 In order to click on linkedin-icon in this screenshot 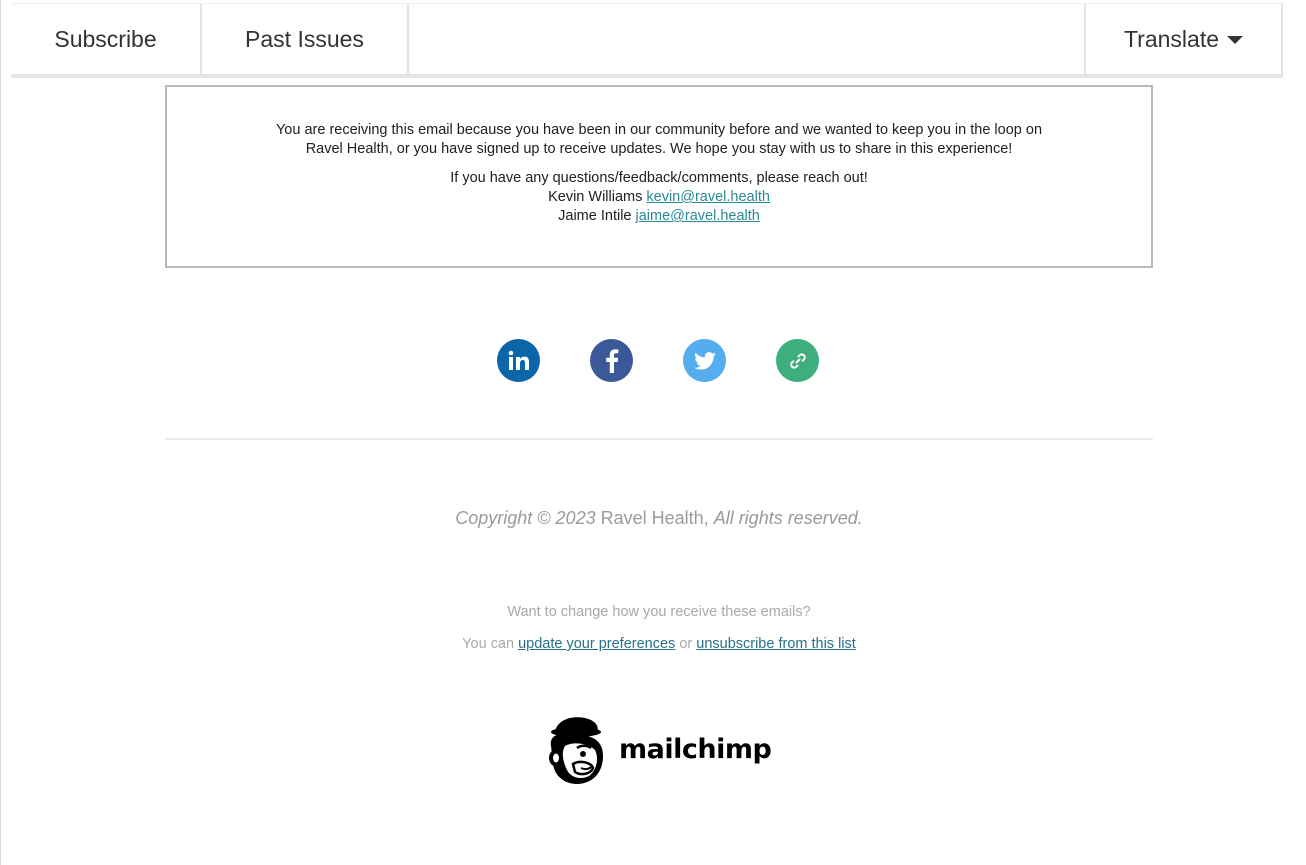, I will do `click(518, 360)`.